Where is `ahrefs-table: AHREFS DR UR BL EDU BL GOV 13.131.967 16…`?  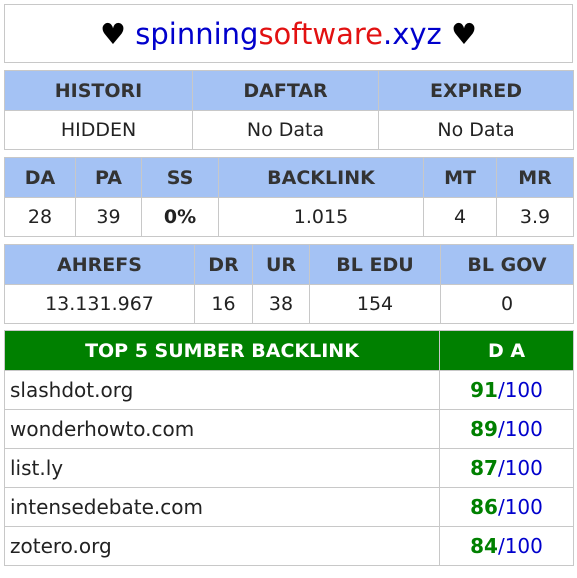 ahrefs-table: AHREFS DR UR BL EDU BL GOV 13.131.967 16… is located at coordinates (289, 284).